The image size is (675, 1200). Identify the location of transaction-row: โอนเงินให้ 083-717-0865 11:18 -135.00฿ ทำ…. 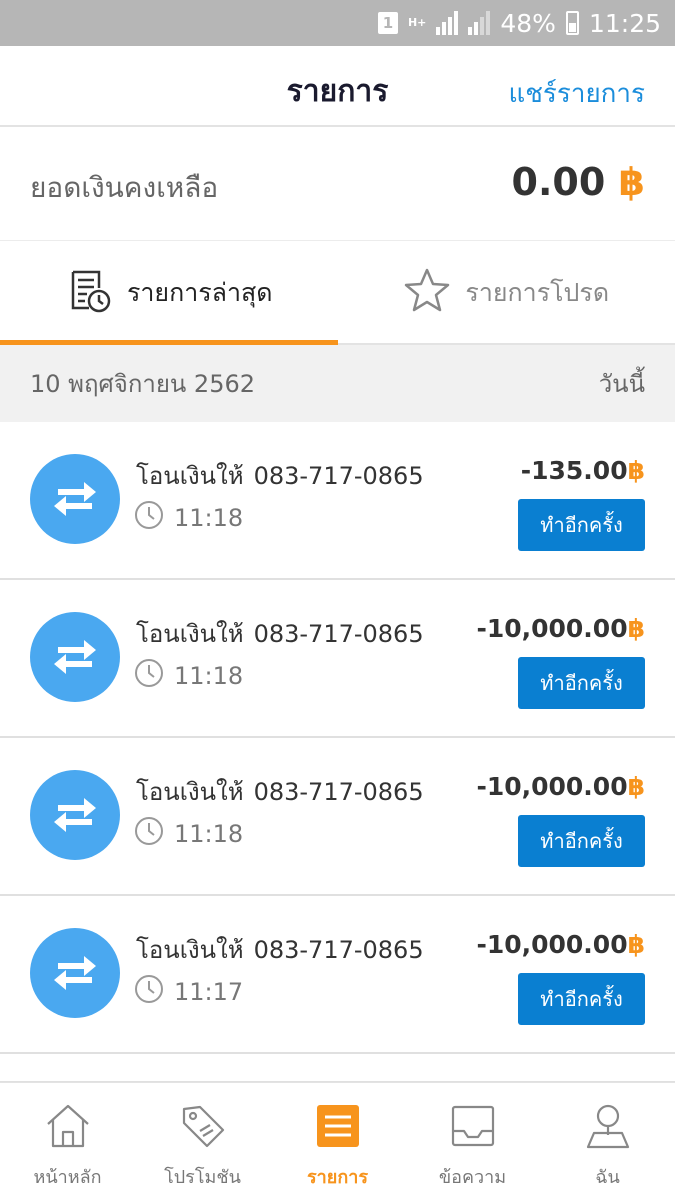
(337, 501).